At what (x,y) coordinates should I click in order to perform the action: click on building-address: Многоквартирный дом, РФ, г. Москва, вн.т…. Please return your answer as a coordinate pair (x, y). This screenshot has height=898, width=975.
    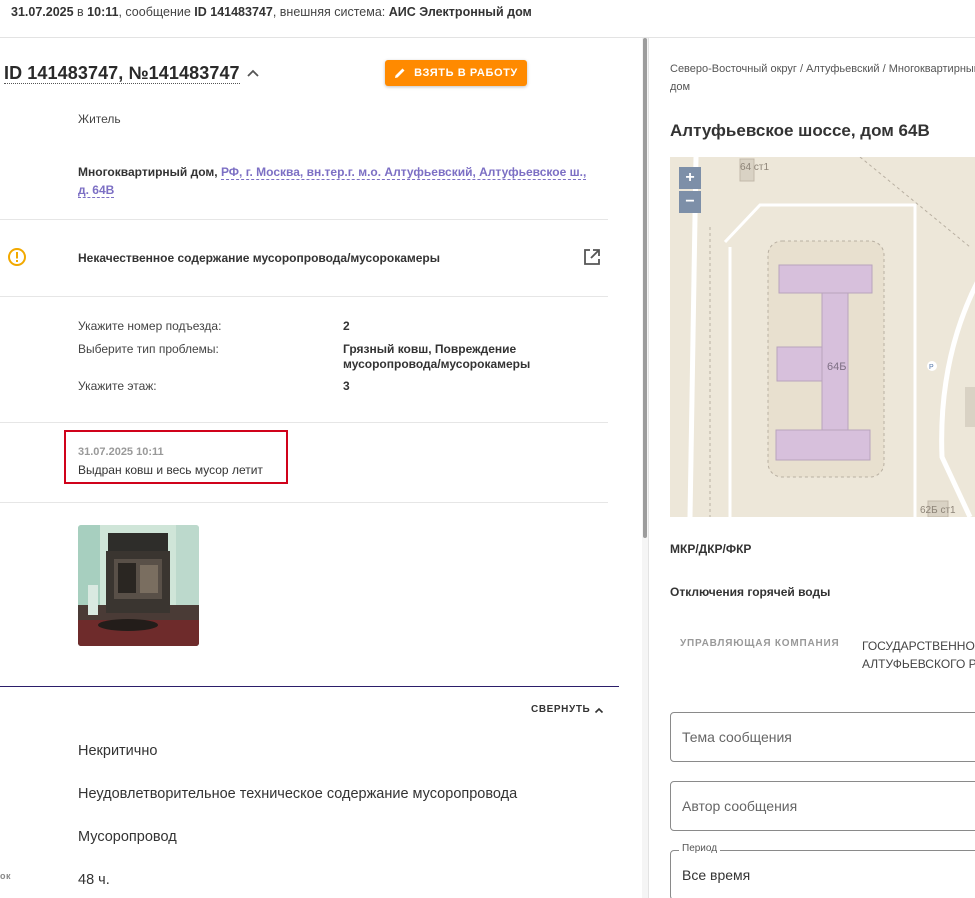
    Looking at the image, I should click on (338, 181).